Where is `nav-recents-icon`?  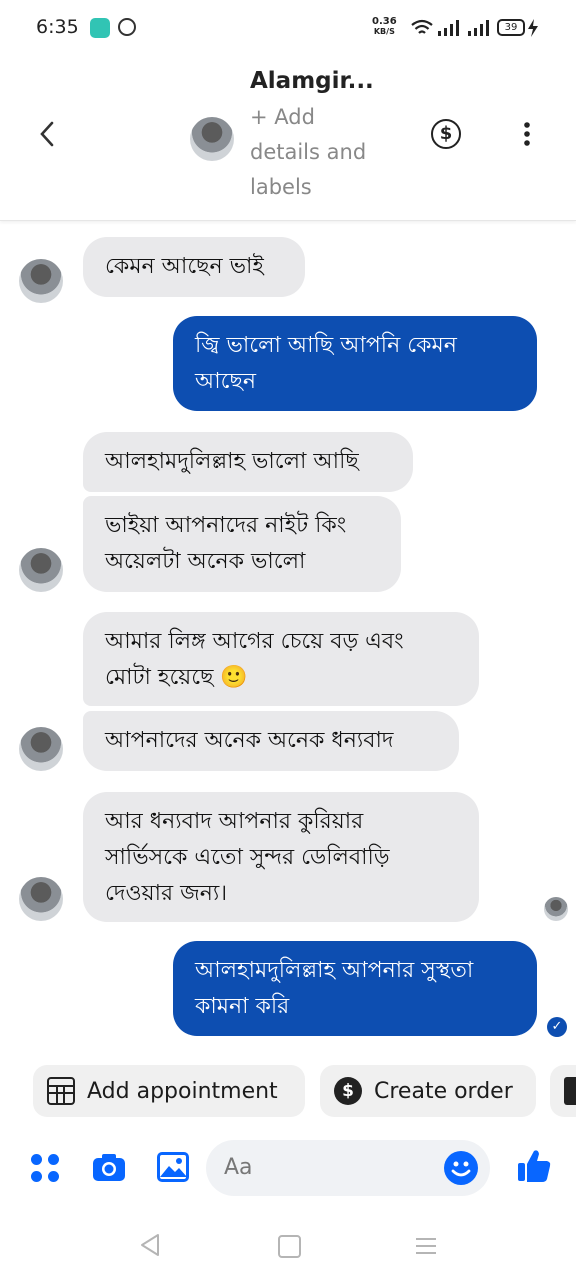
nav-recents-icon is located at coordinates (426, 1246).